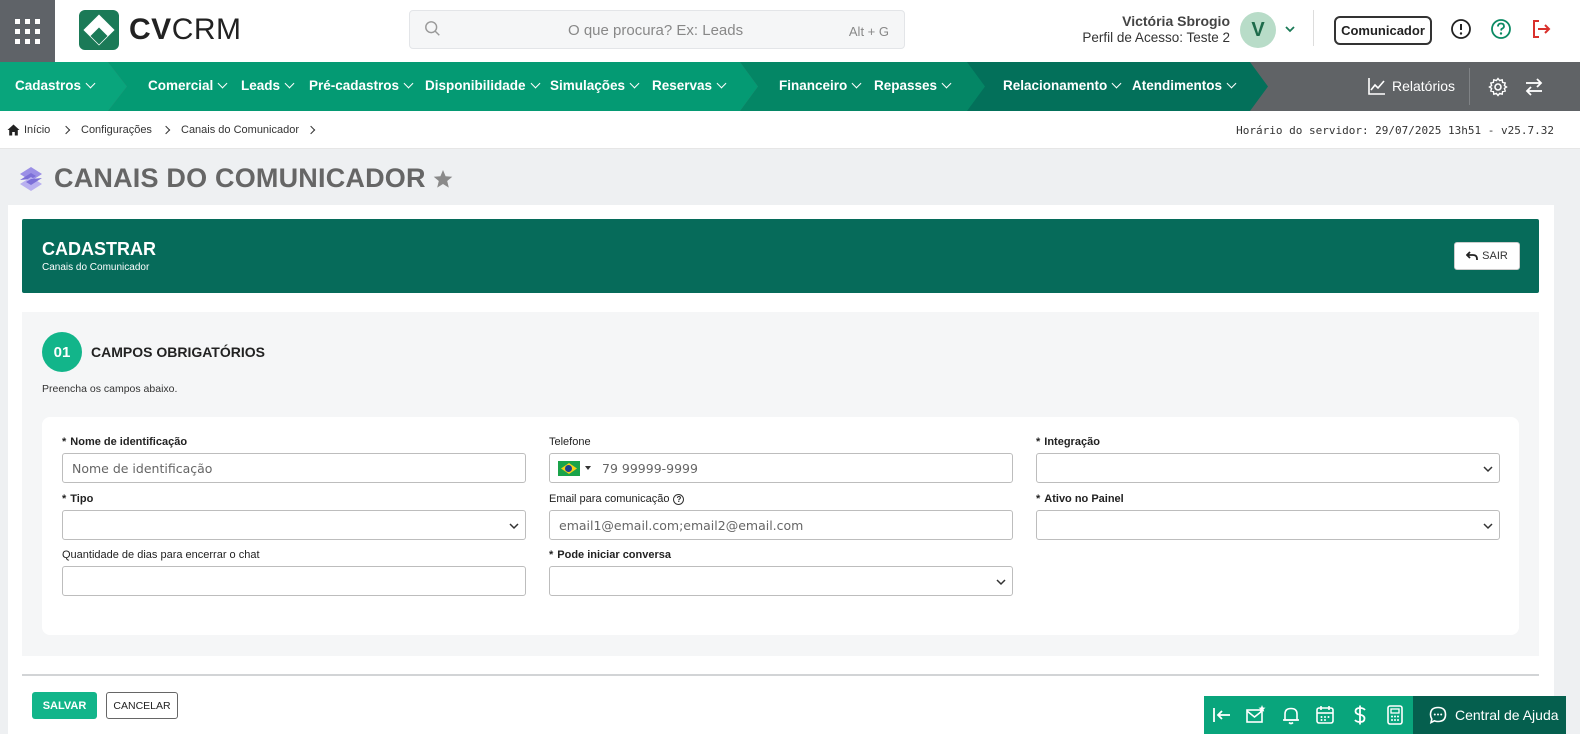 The width and height of the screenshot is (1580, 734). I want to click on pode-iniciar-conversa-select, so click(781, 581).